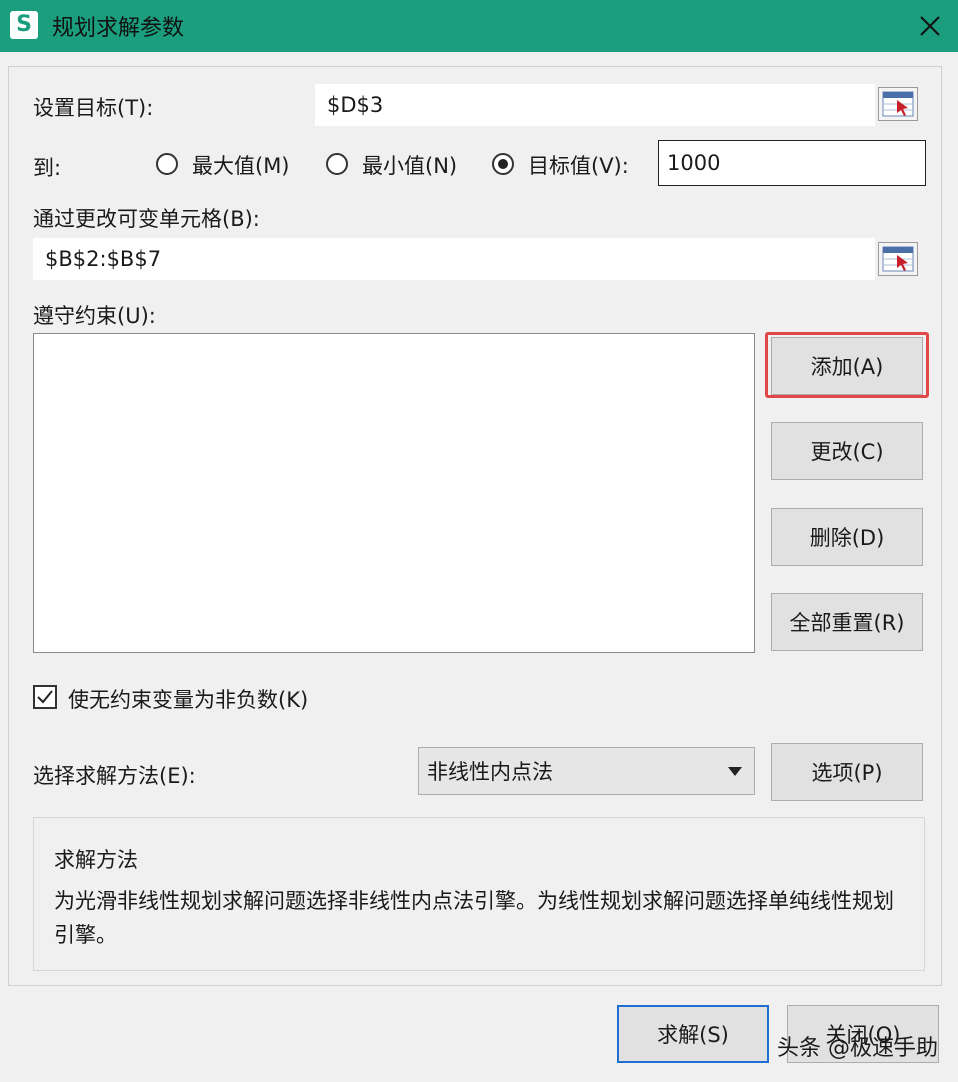 This screenshot has width=958, height=1082. I want to click on solve-button: 求解(S), so click(693, 1034).